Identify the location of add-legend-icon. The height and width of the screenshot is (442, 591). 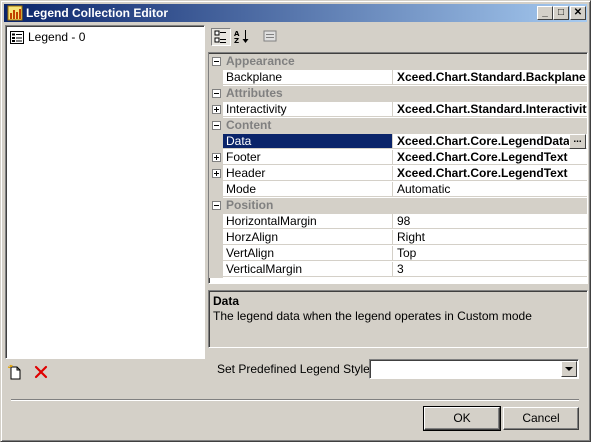
(15, 372).